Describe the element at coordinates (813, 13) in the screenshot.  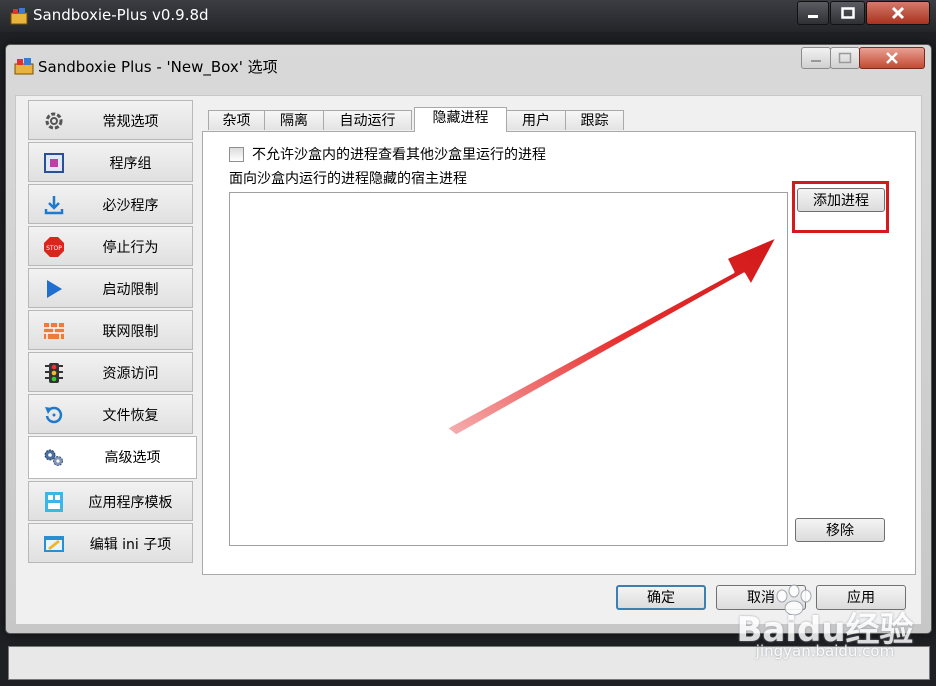
I see `minimize-button` at that location.